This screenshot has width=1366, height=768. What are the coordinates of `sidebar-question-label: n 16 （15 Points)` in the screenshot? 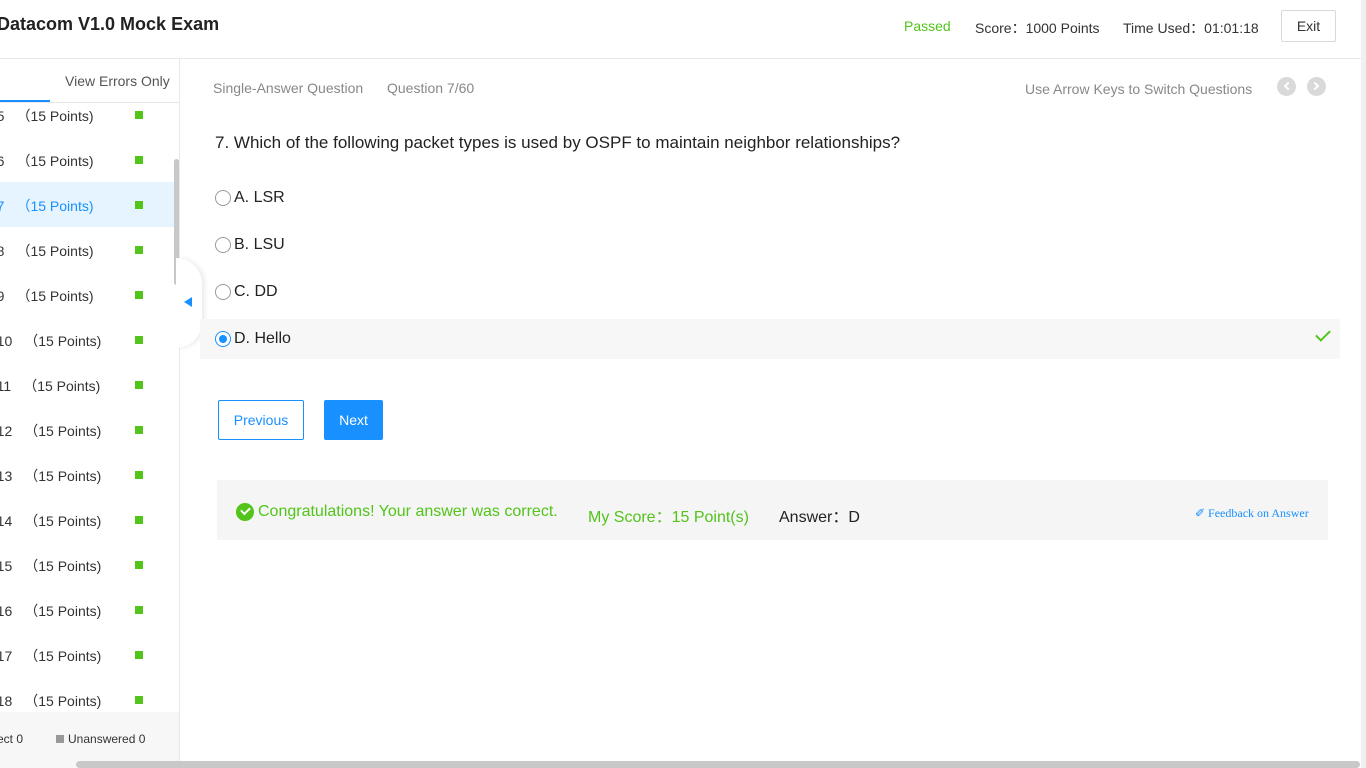 It's located at (50, 611).